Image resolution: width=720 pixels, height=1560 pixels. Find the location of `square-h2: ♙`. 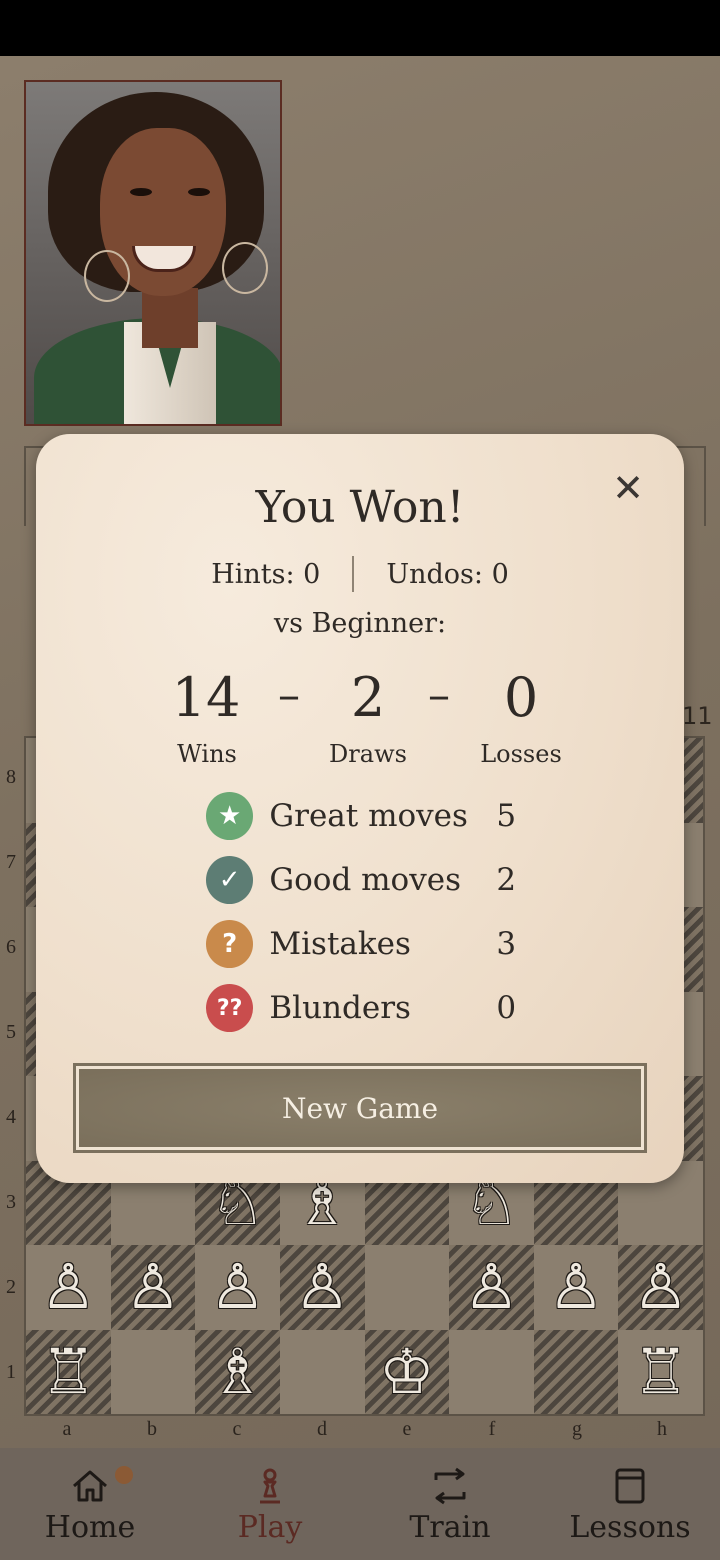

square-h2: ♙ is located at coordinates (660, 1287).